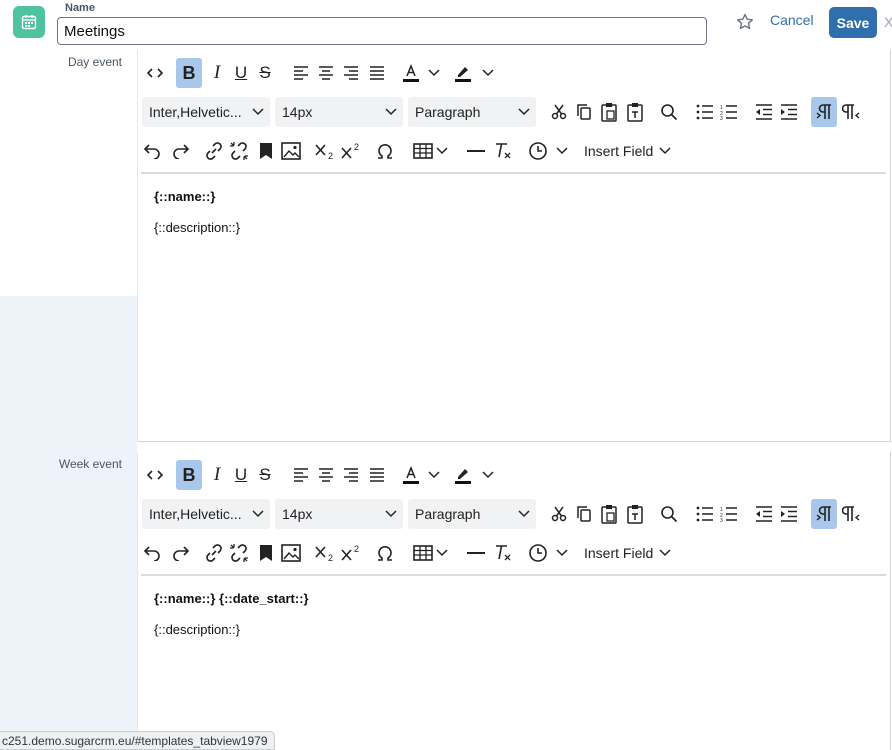 The image size is (892, 750). I want to click on favorite-star-icon, so click(745, 22).